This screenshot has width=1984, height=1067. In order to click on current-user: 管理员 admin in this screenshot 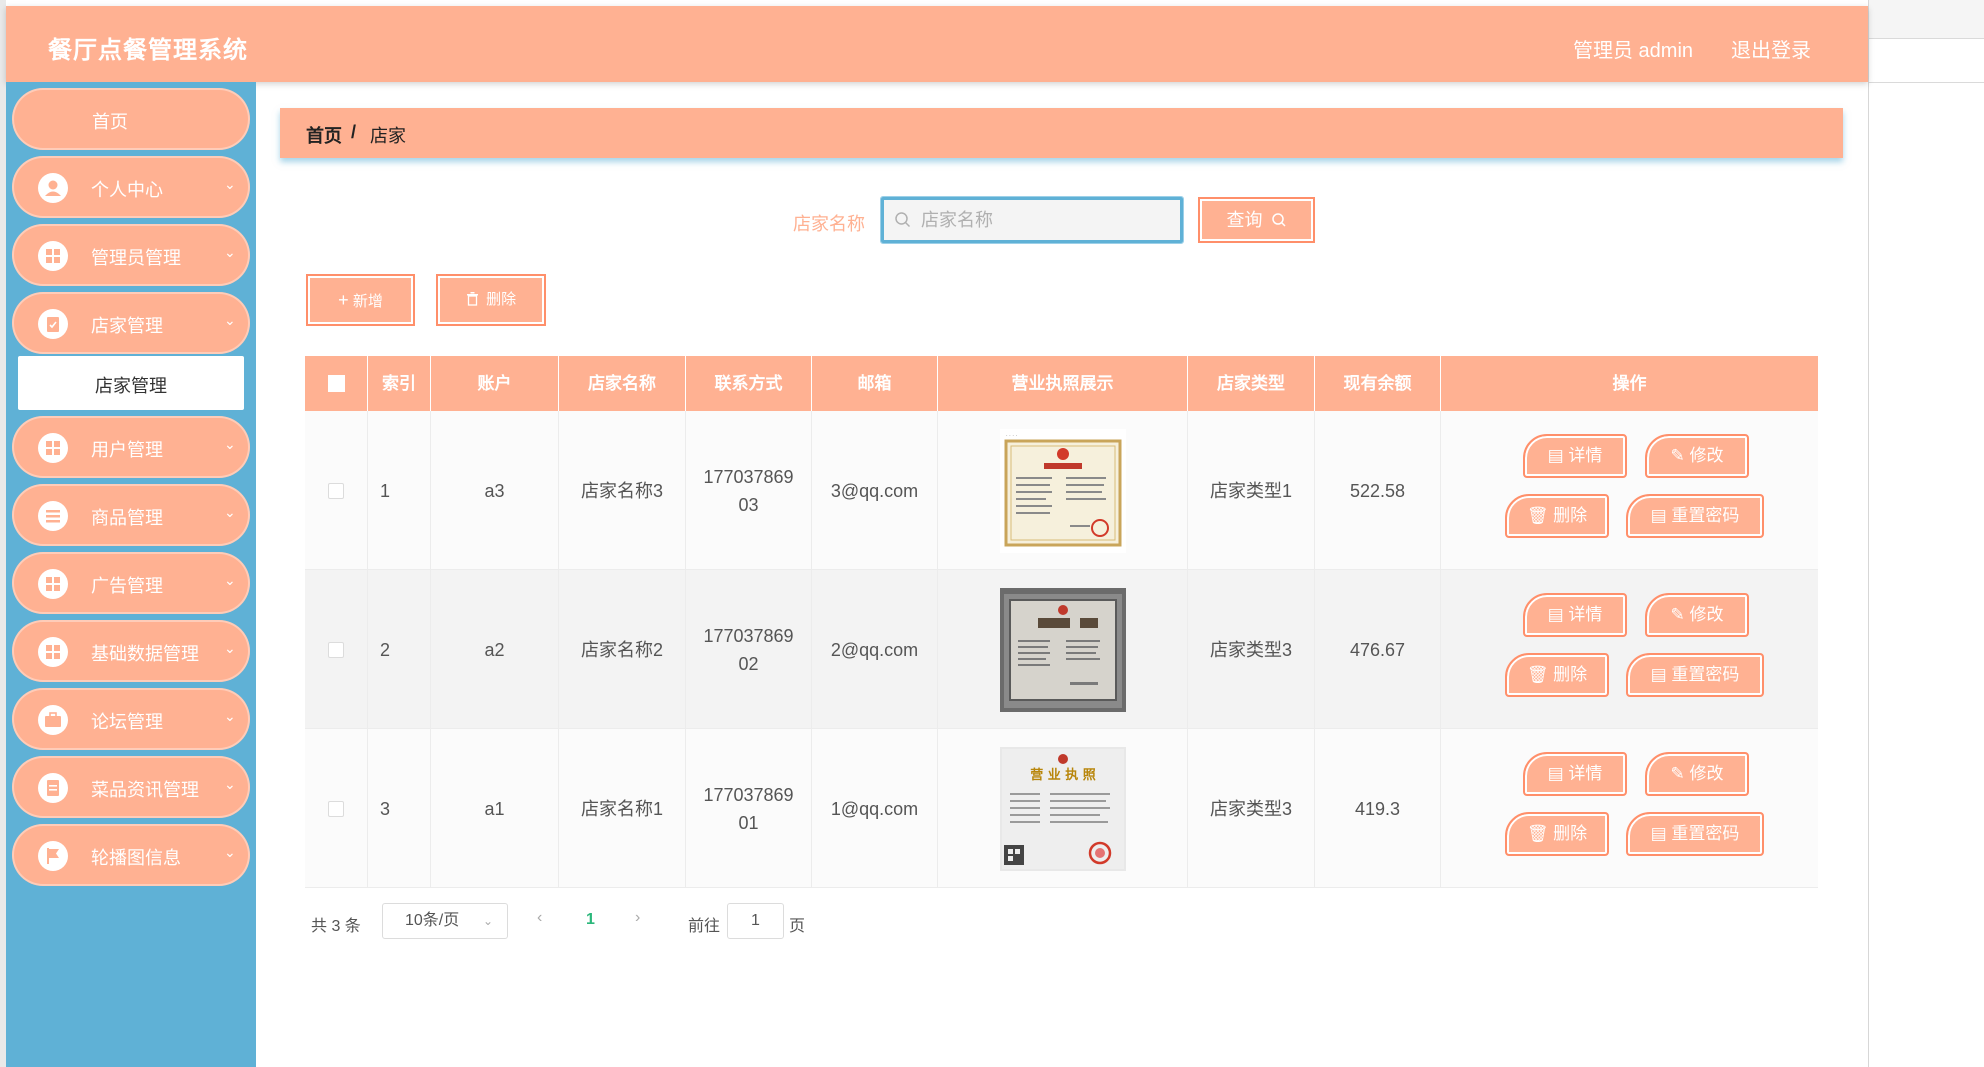, I will do `click(1633, 51)`.